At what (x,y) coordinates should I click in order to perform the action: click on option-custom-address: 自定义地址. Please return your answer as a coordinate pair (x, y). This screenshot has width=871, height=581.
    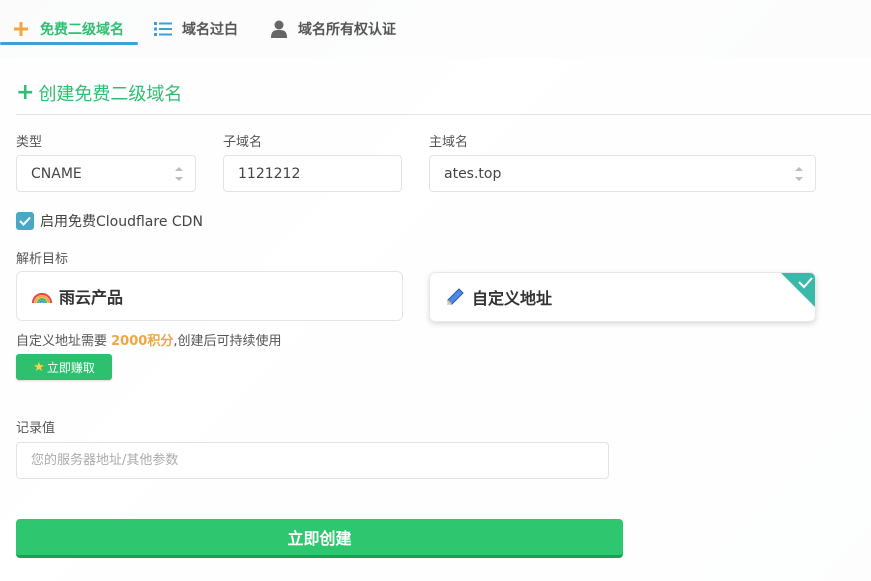
    Looking at the image, I should click on (622, 297).